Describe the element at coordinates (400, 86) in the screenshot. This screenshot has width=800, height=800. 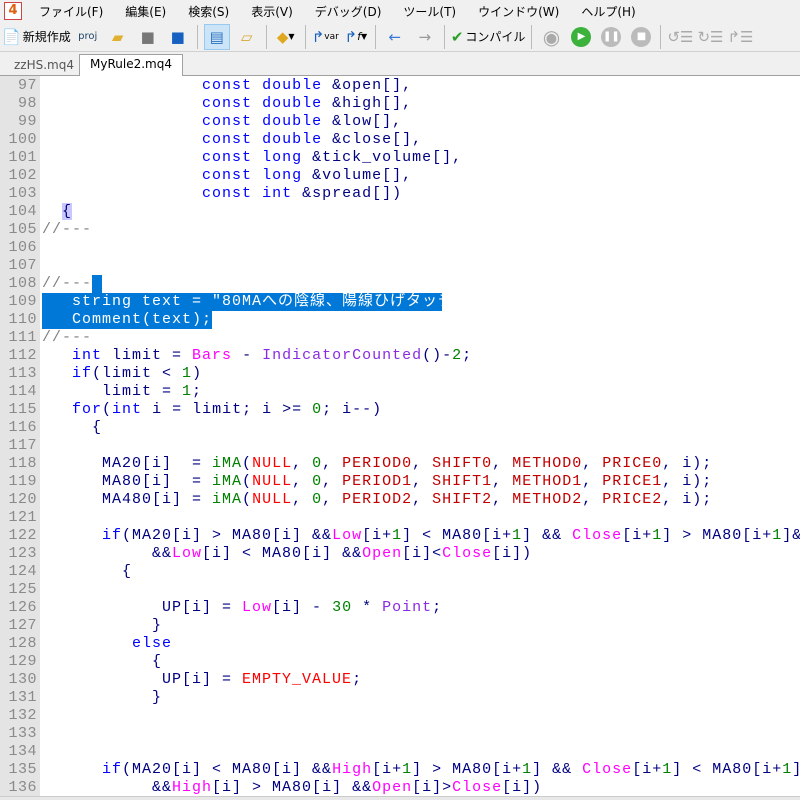
I see `code-line: 97 const double &open[],` at that location.